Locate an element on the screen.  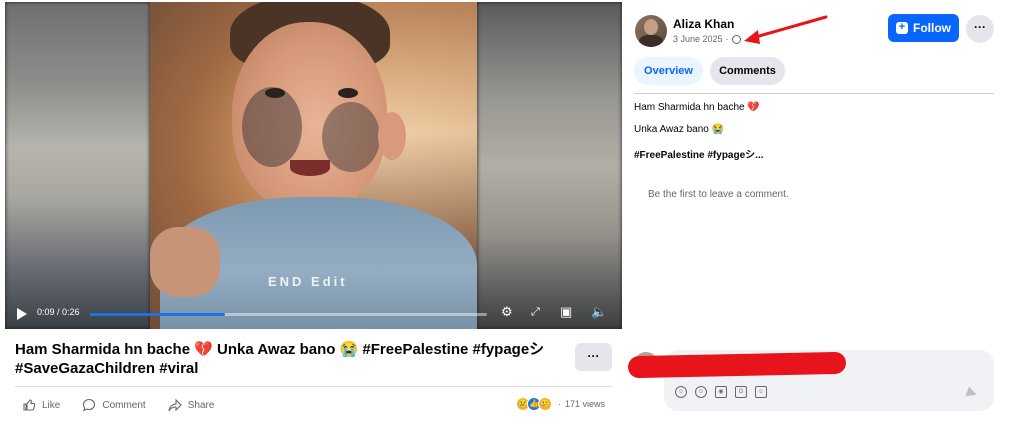
mute-speaker-icon: 🔈 is located at coordinates (599, 312).